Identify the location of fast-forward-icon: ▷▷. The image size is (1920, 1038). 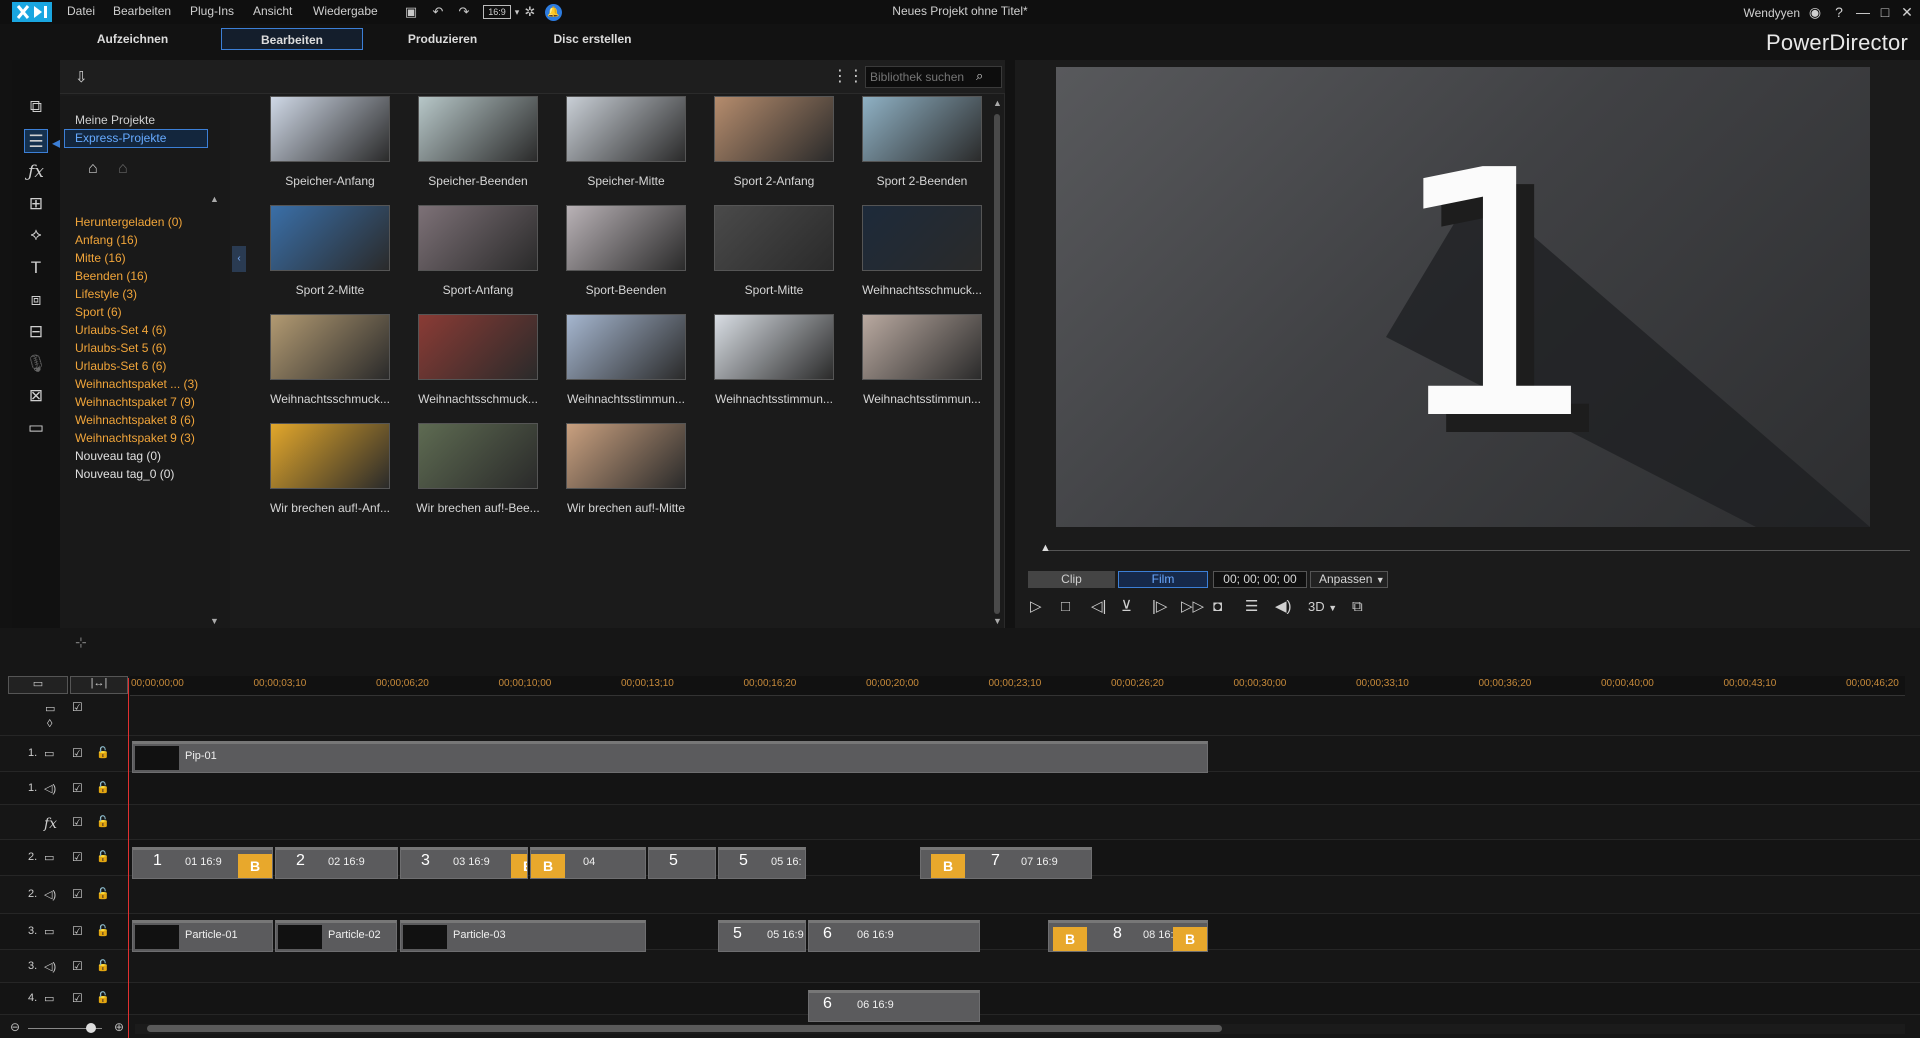
(1192, 607).